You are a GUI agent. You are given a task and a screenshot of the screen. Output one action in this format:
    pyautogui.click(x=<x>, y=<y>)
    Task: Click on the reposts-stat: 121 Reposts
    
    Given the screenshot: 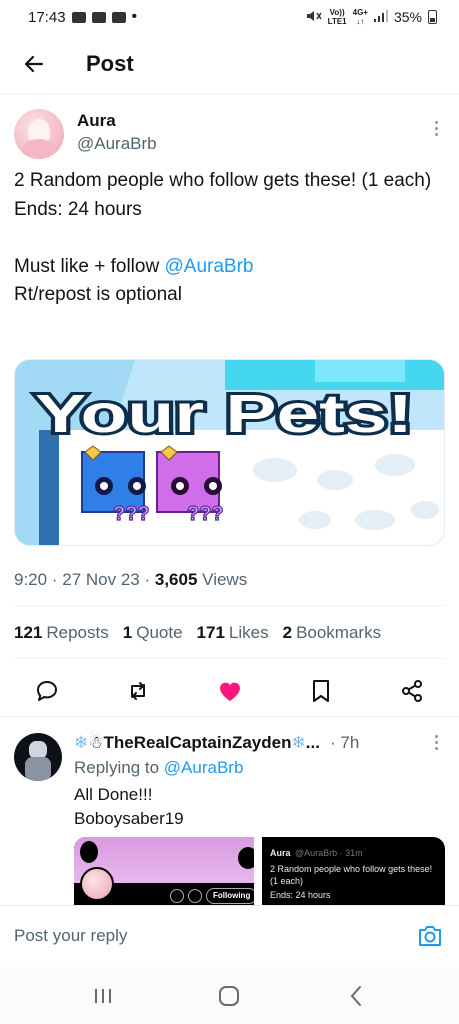 What is the action you would take?
    pyautogui.click(x=61, y=633)
    